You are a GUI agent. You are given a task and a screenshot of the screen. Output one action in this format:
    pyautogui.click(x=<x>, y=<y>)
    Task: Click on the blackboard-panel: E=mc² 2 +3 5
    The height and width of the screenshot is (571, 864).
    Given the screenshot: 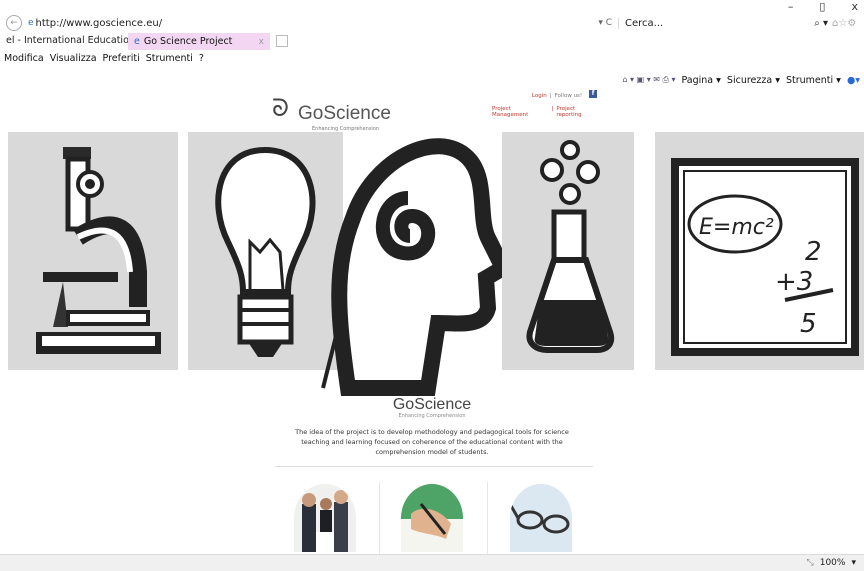 What is the action you would take?
    pyautogui.click(x=759, y=251)
    